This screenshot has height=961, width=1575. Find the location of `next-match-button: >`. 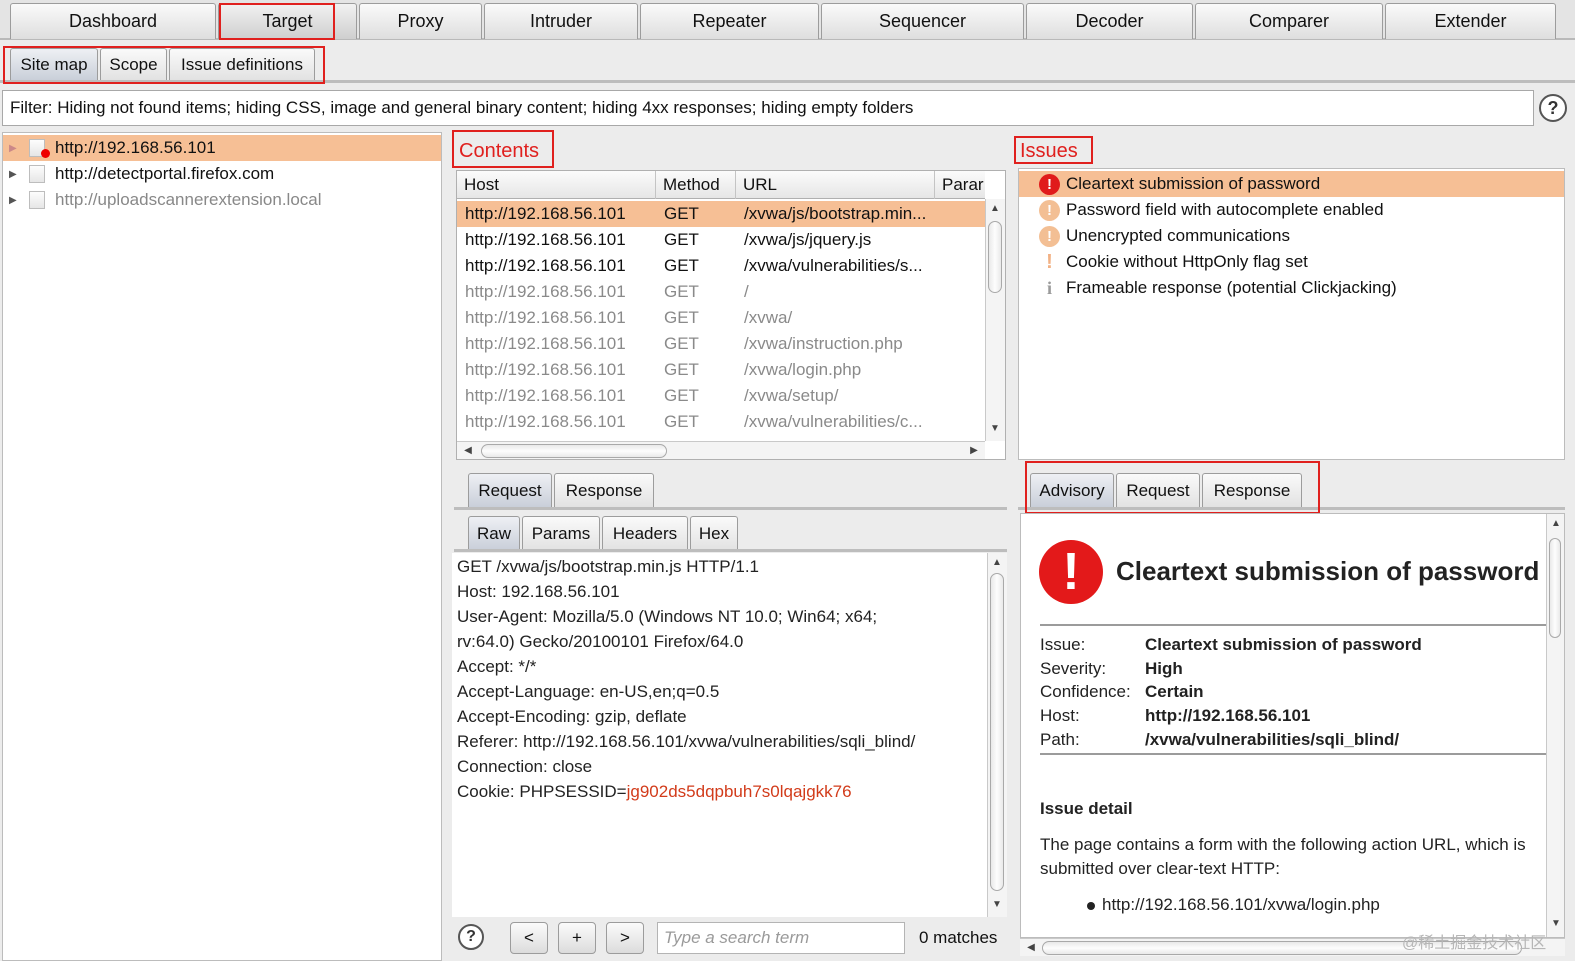

next-match-button: > is located at coordinates (625, 938).